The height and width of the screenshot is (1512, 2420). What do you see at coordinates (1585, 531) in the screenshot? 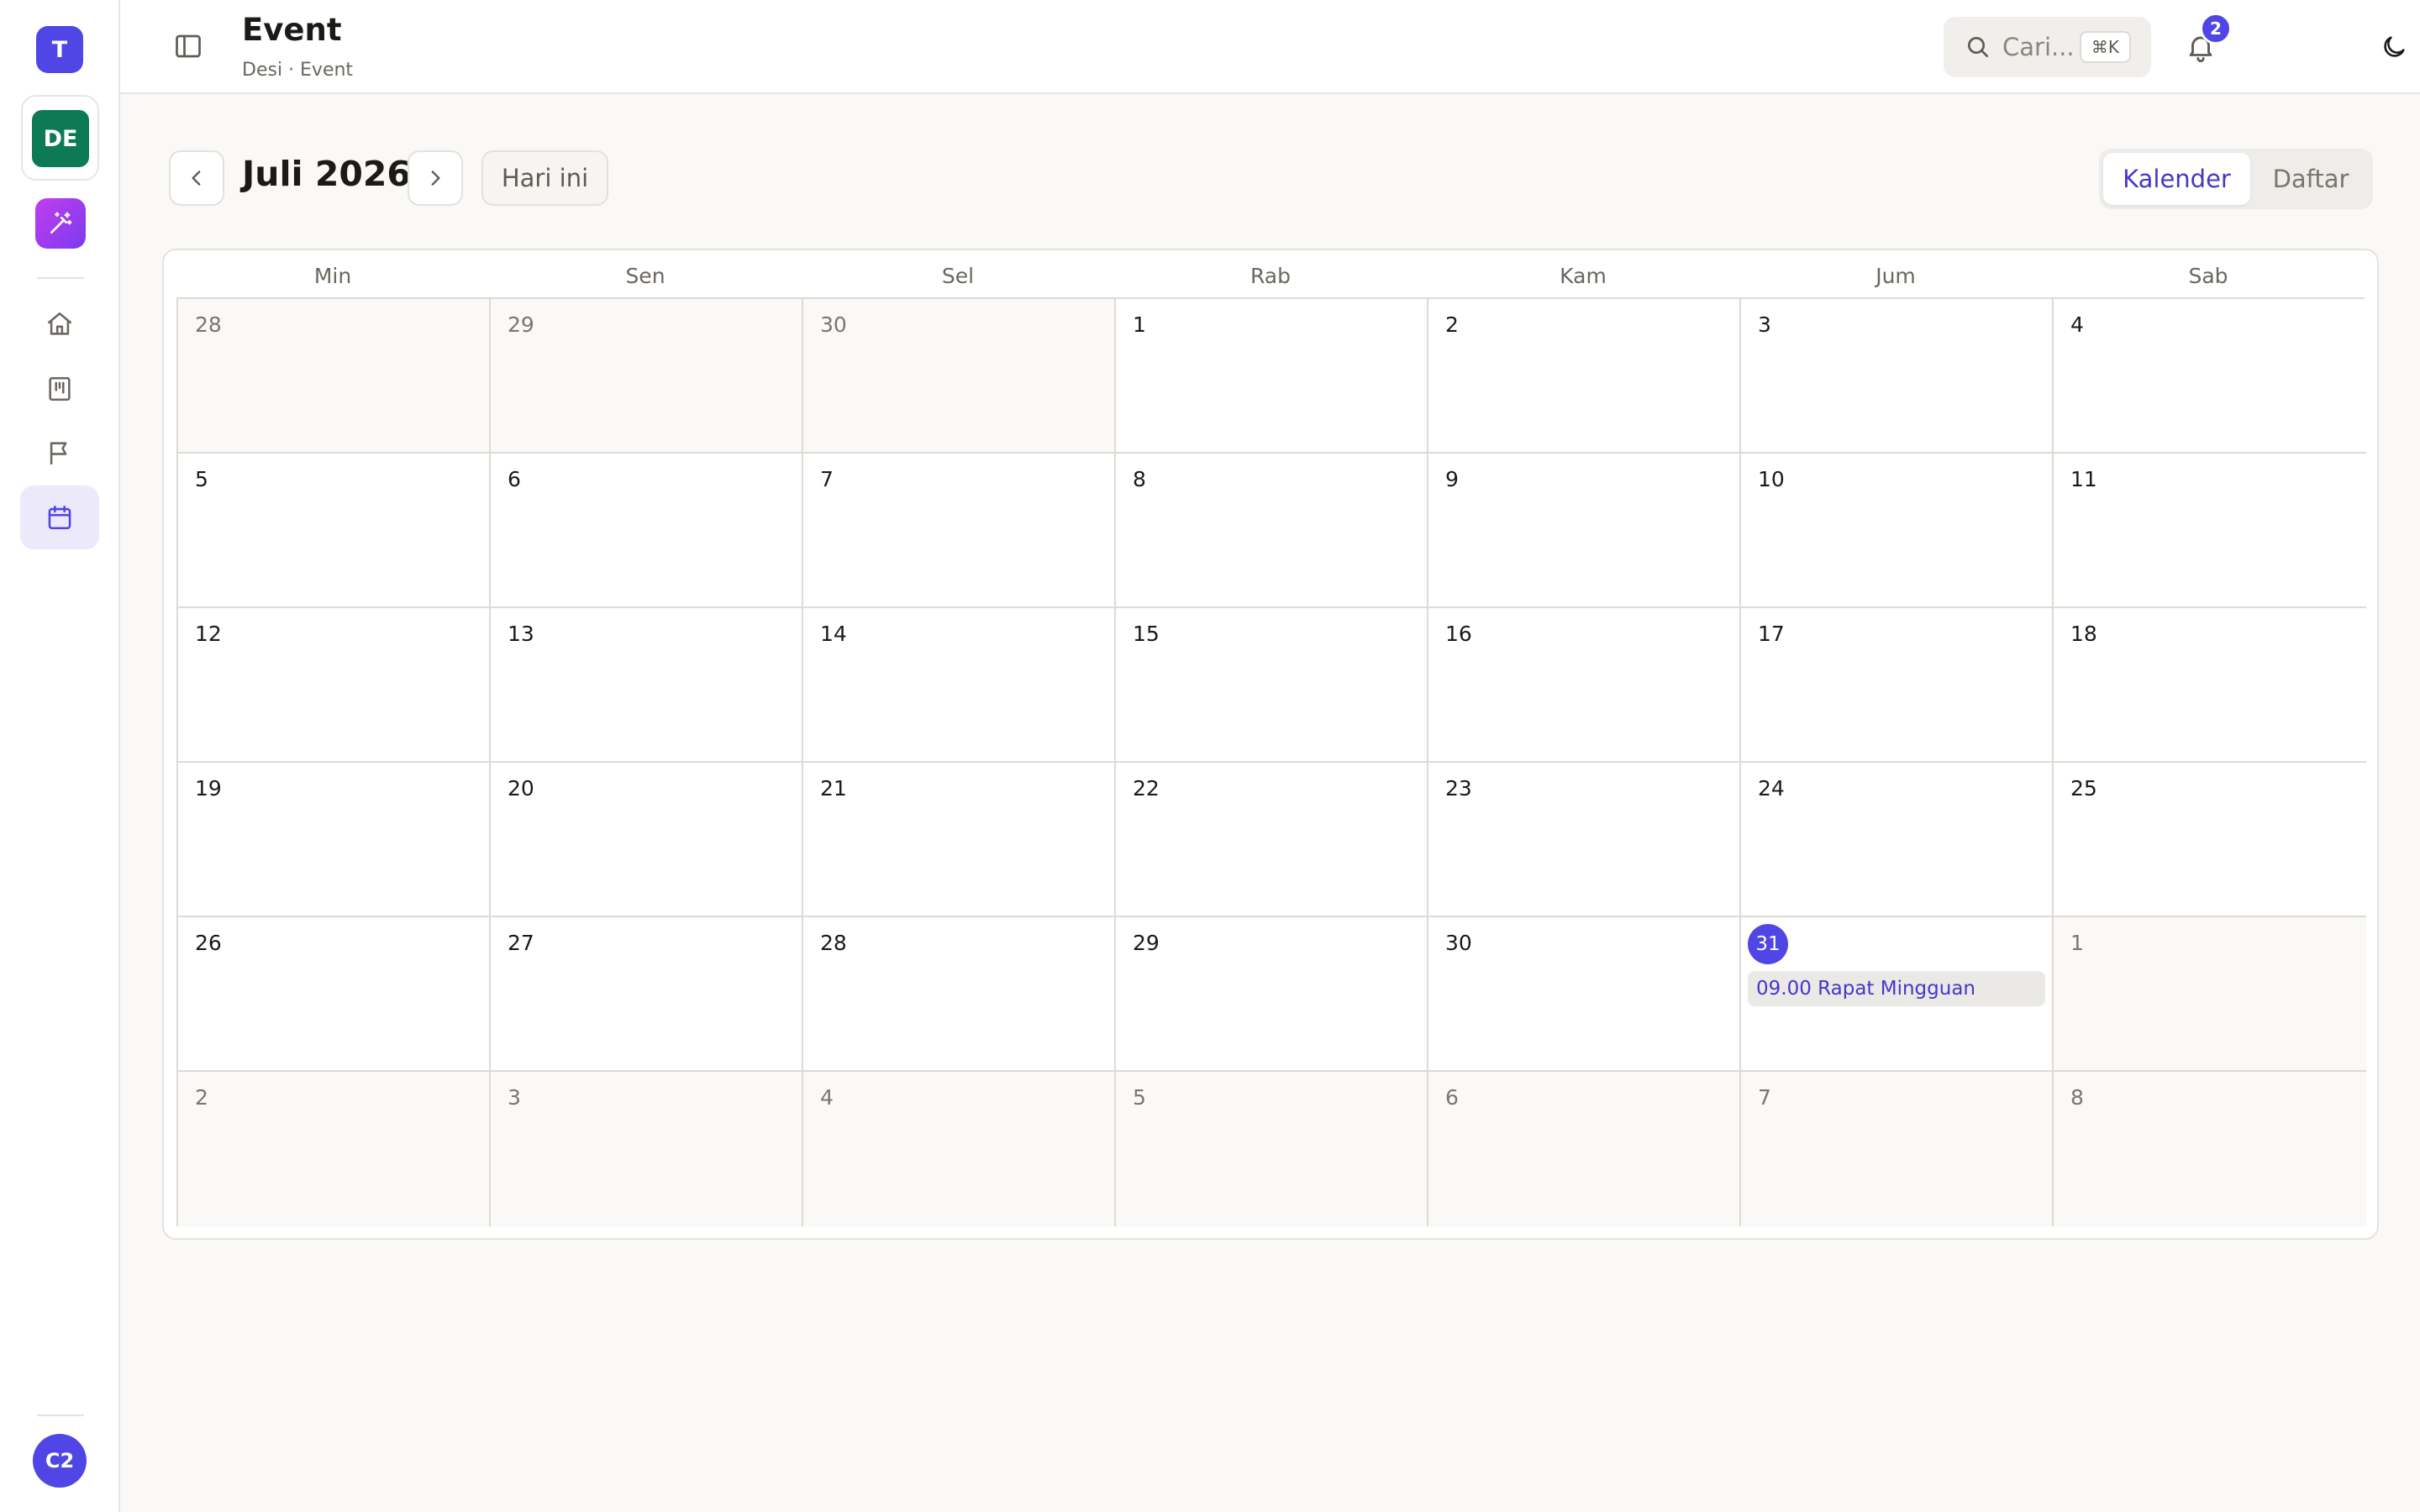
I see `calendar-day-cell: 9` at bounding box center [1585, 531].